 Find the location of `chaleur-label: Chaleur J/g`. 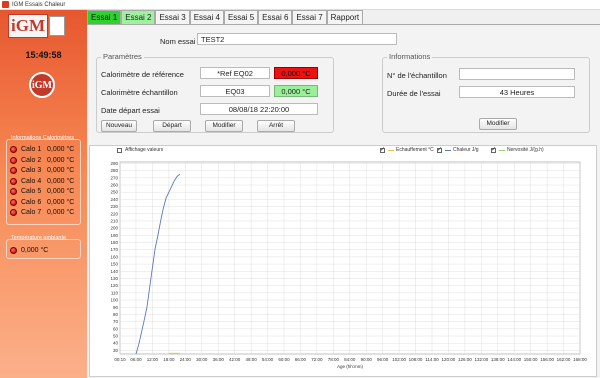

chaleur-label: Chaleur J/g is located at coordinates (466, 150).